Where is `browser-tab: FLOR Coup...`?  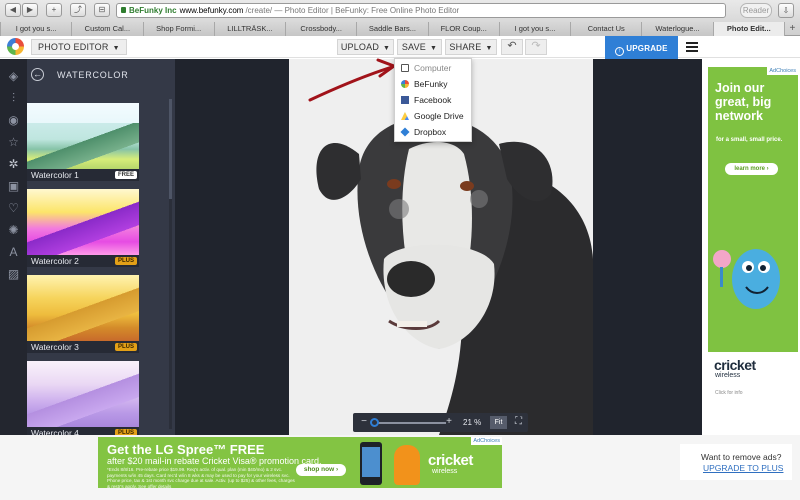 browser-tab: FLOR Coup... is located at coordinates (463, 29).